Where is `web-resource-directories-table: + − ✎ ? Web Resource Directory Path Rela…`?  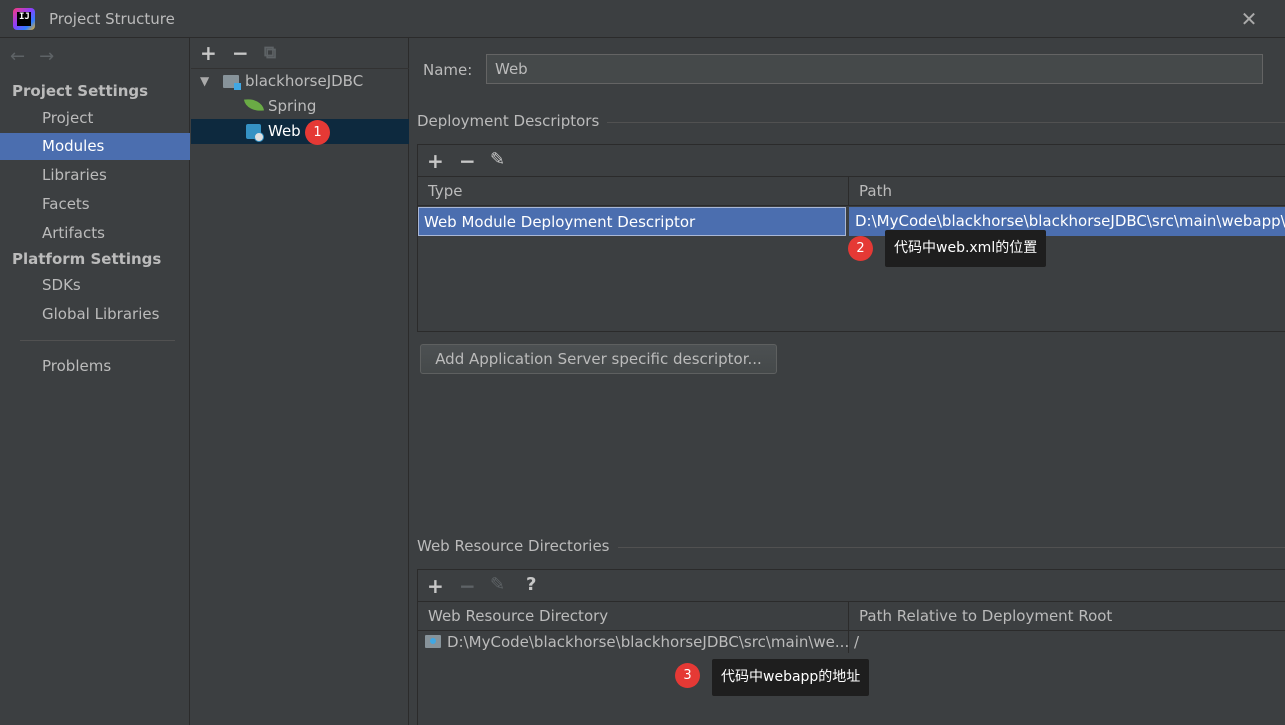 web-resource-directories-table: + − ✎ ? Web Resource Directory Path Rela… is located at coordinates (851, 647).